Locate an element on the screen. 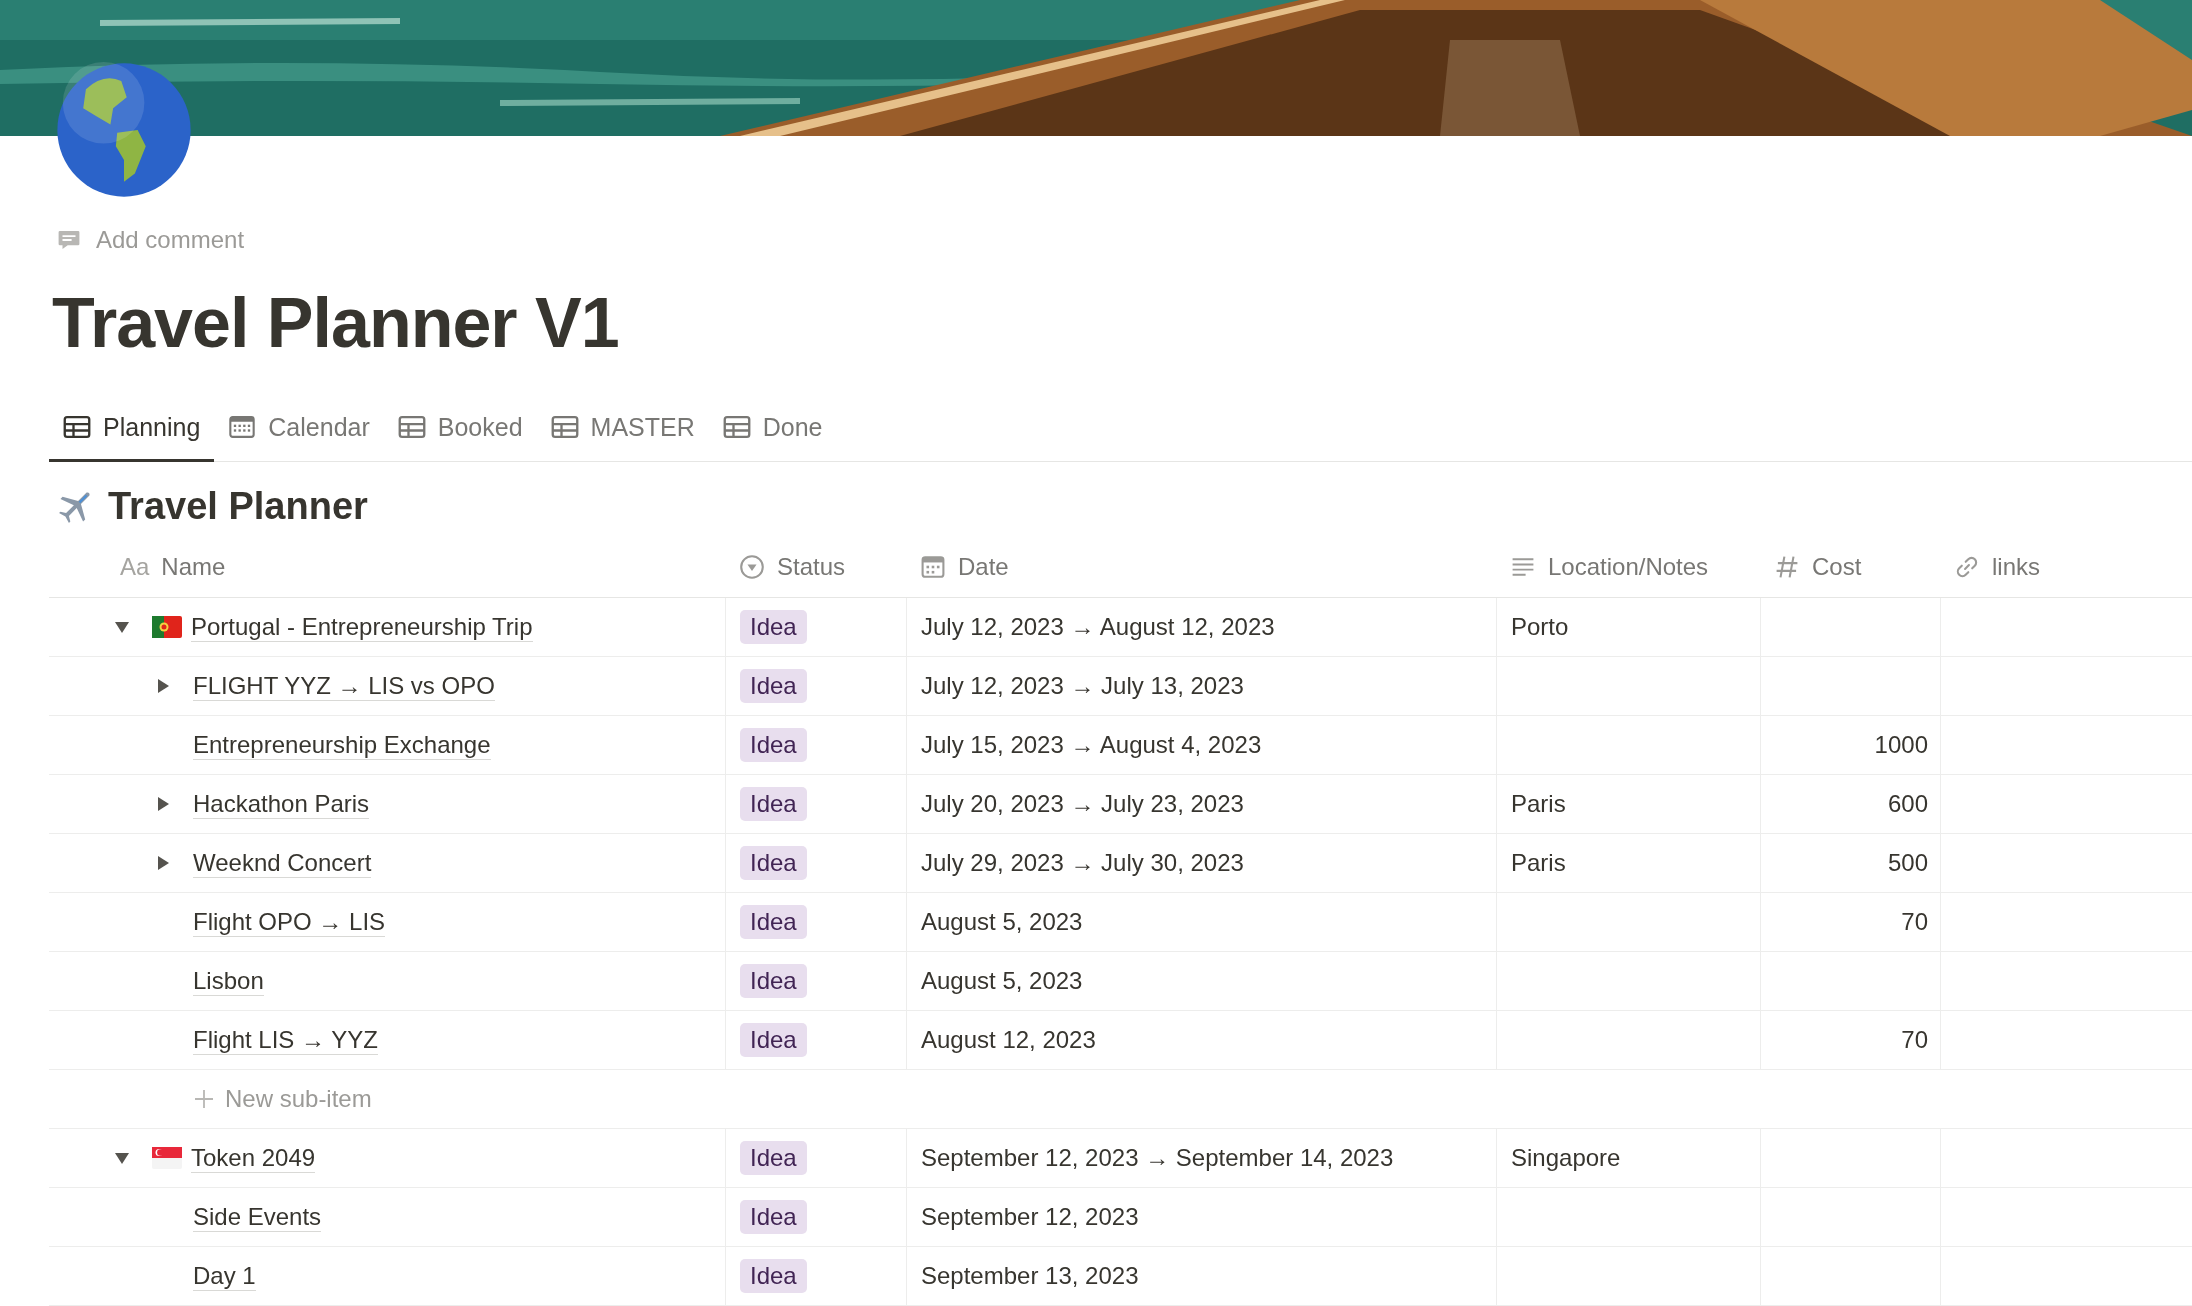  column-header: Status is located at coordinates (811, 567).